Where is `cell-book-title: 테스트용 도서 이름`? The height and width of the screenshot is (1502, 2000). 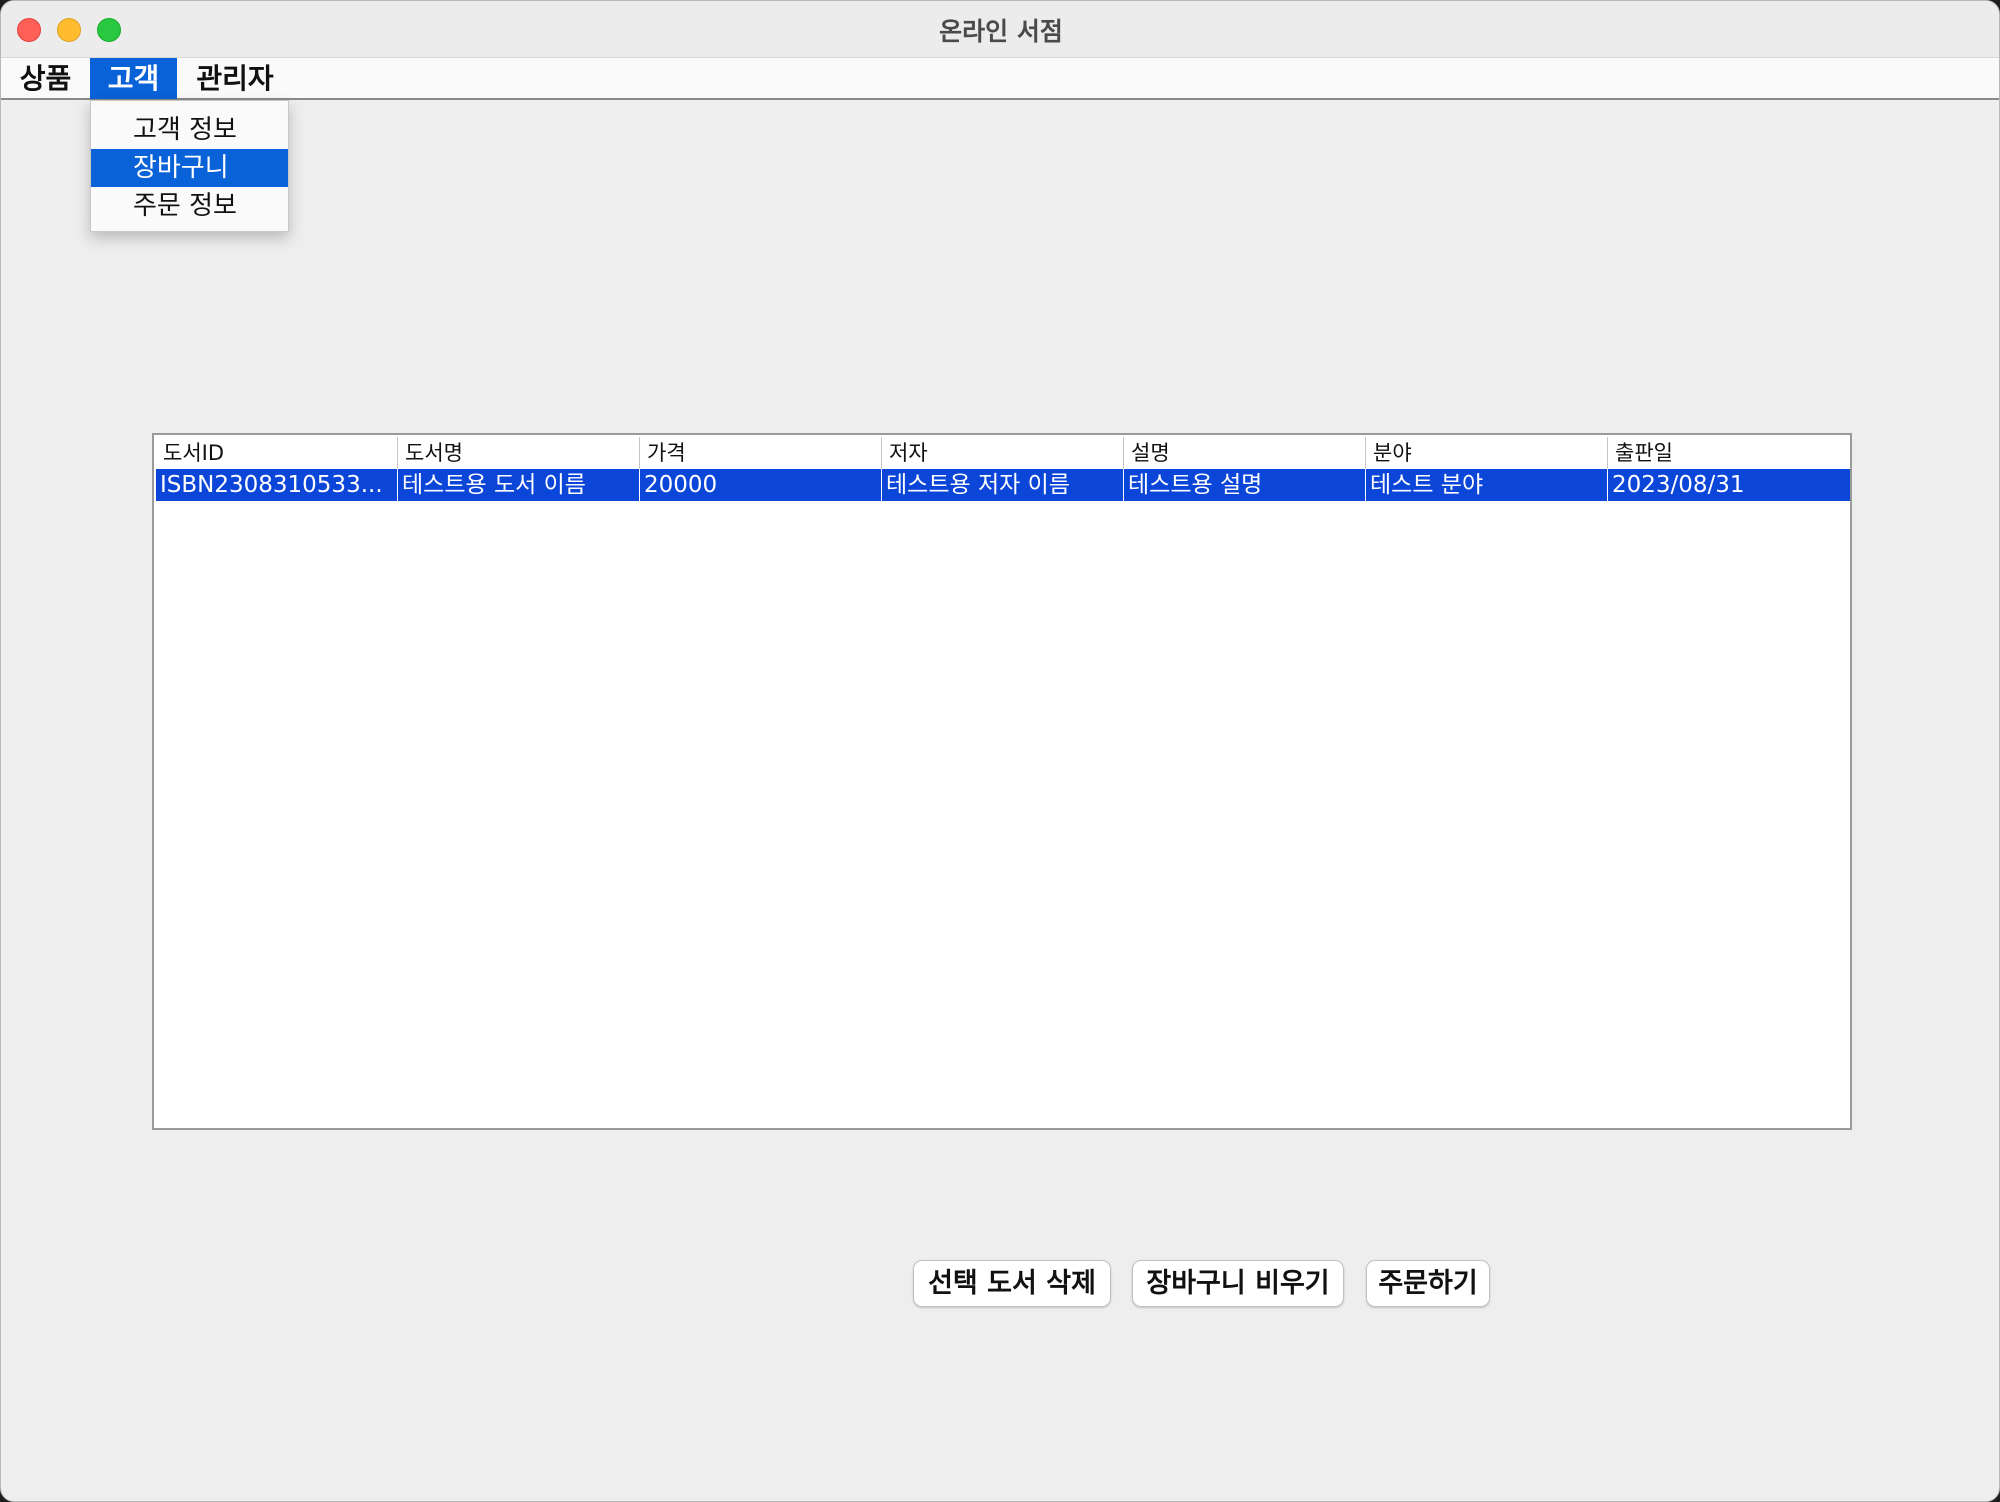
cell-book-title: 테스트용 도서 이름 is located at coordinates (519, 485).